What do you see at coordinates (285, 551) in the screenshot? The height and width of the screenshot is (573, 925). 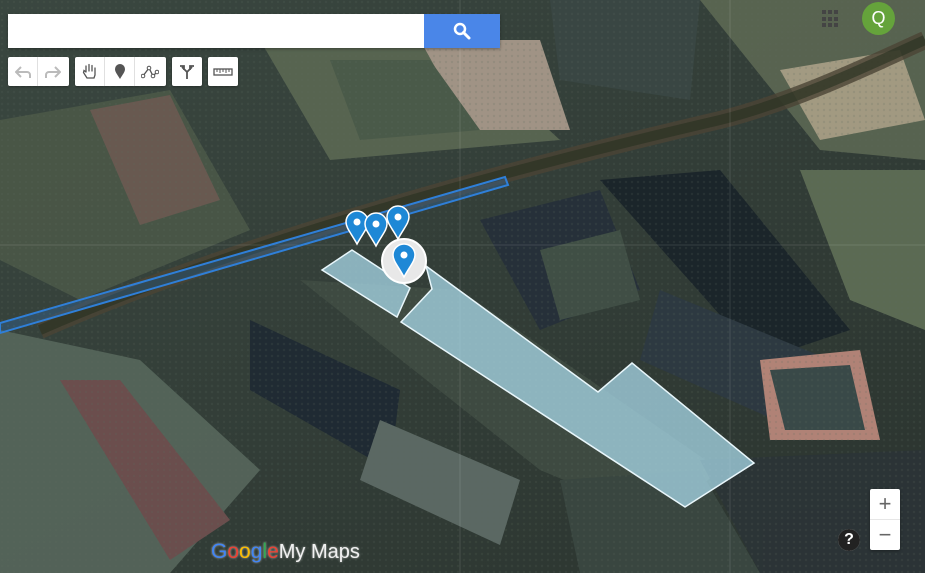 I see `google-my-maps-logo: GoogleMy Maps` at bounding box center [285, 551].